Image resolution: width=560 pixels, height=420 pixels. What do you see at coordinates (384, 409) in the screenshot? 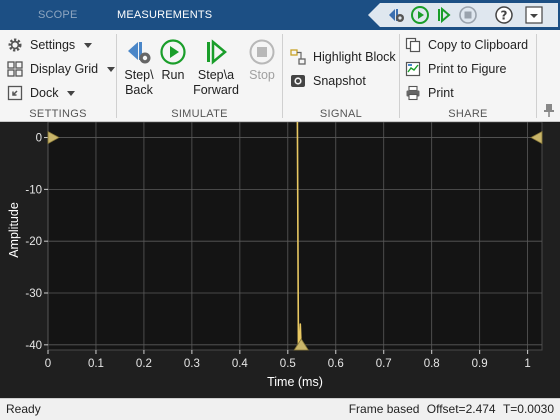
I see `status-frame-mode: Frame based` at bounding box center [384, 409].